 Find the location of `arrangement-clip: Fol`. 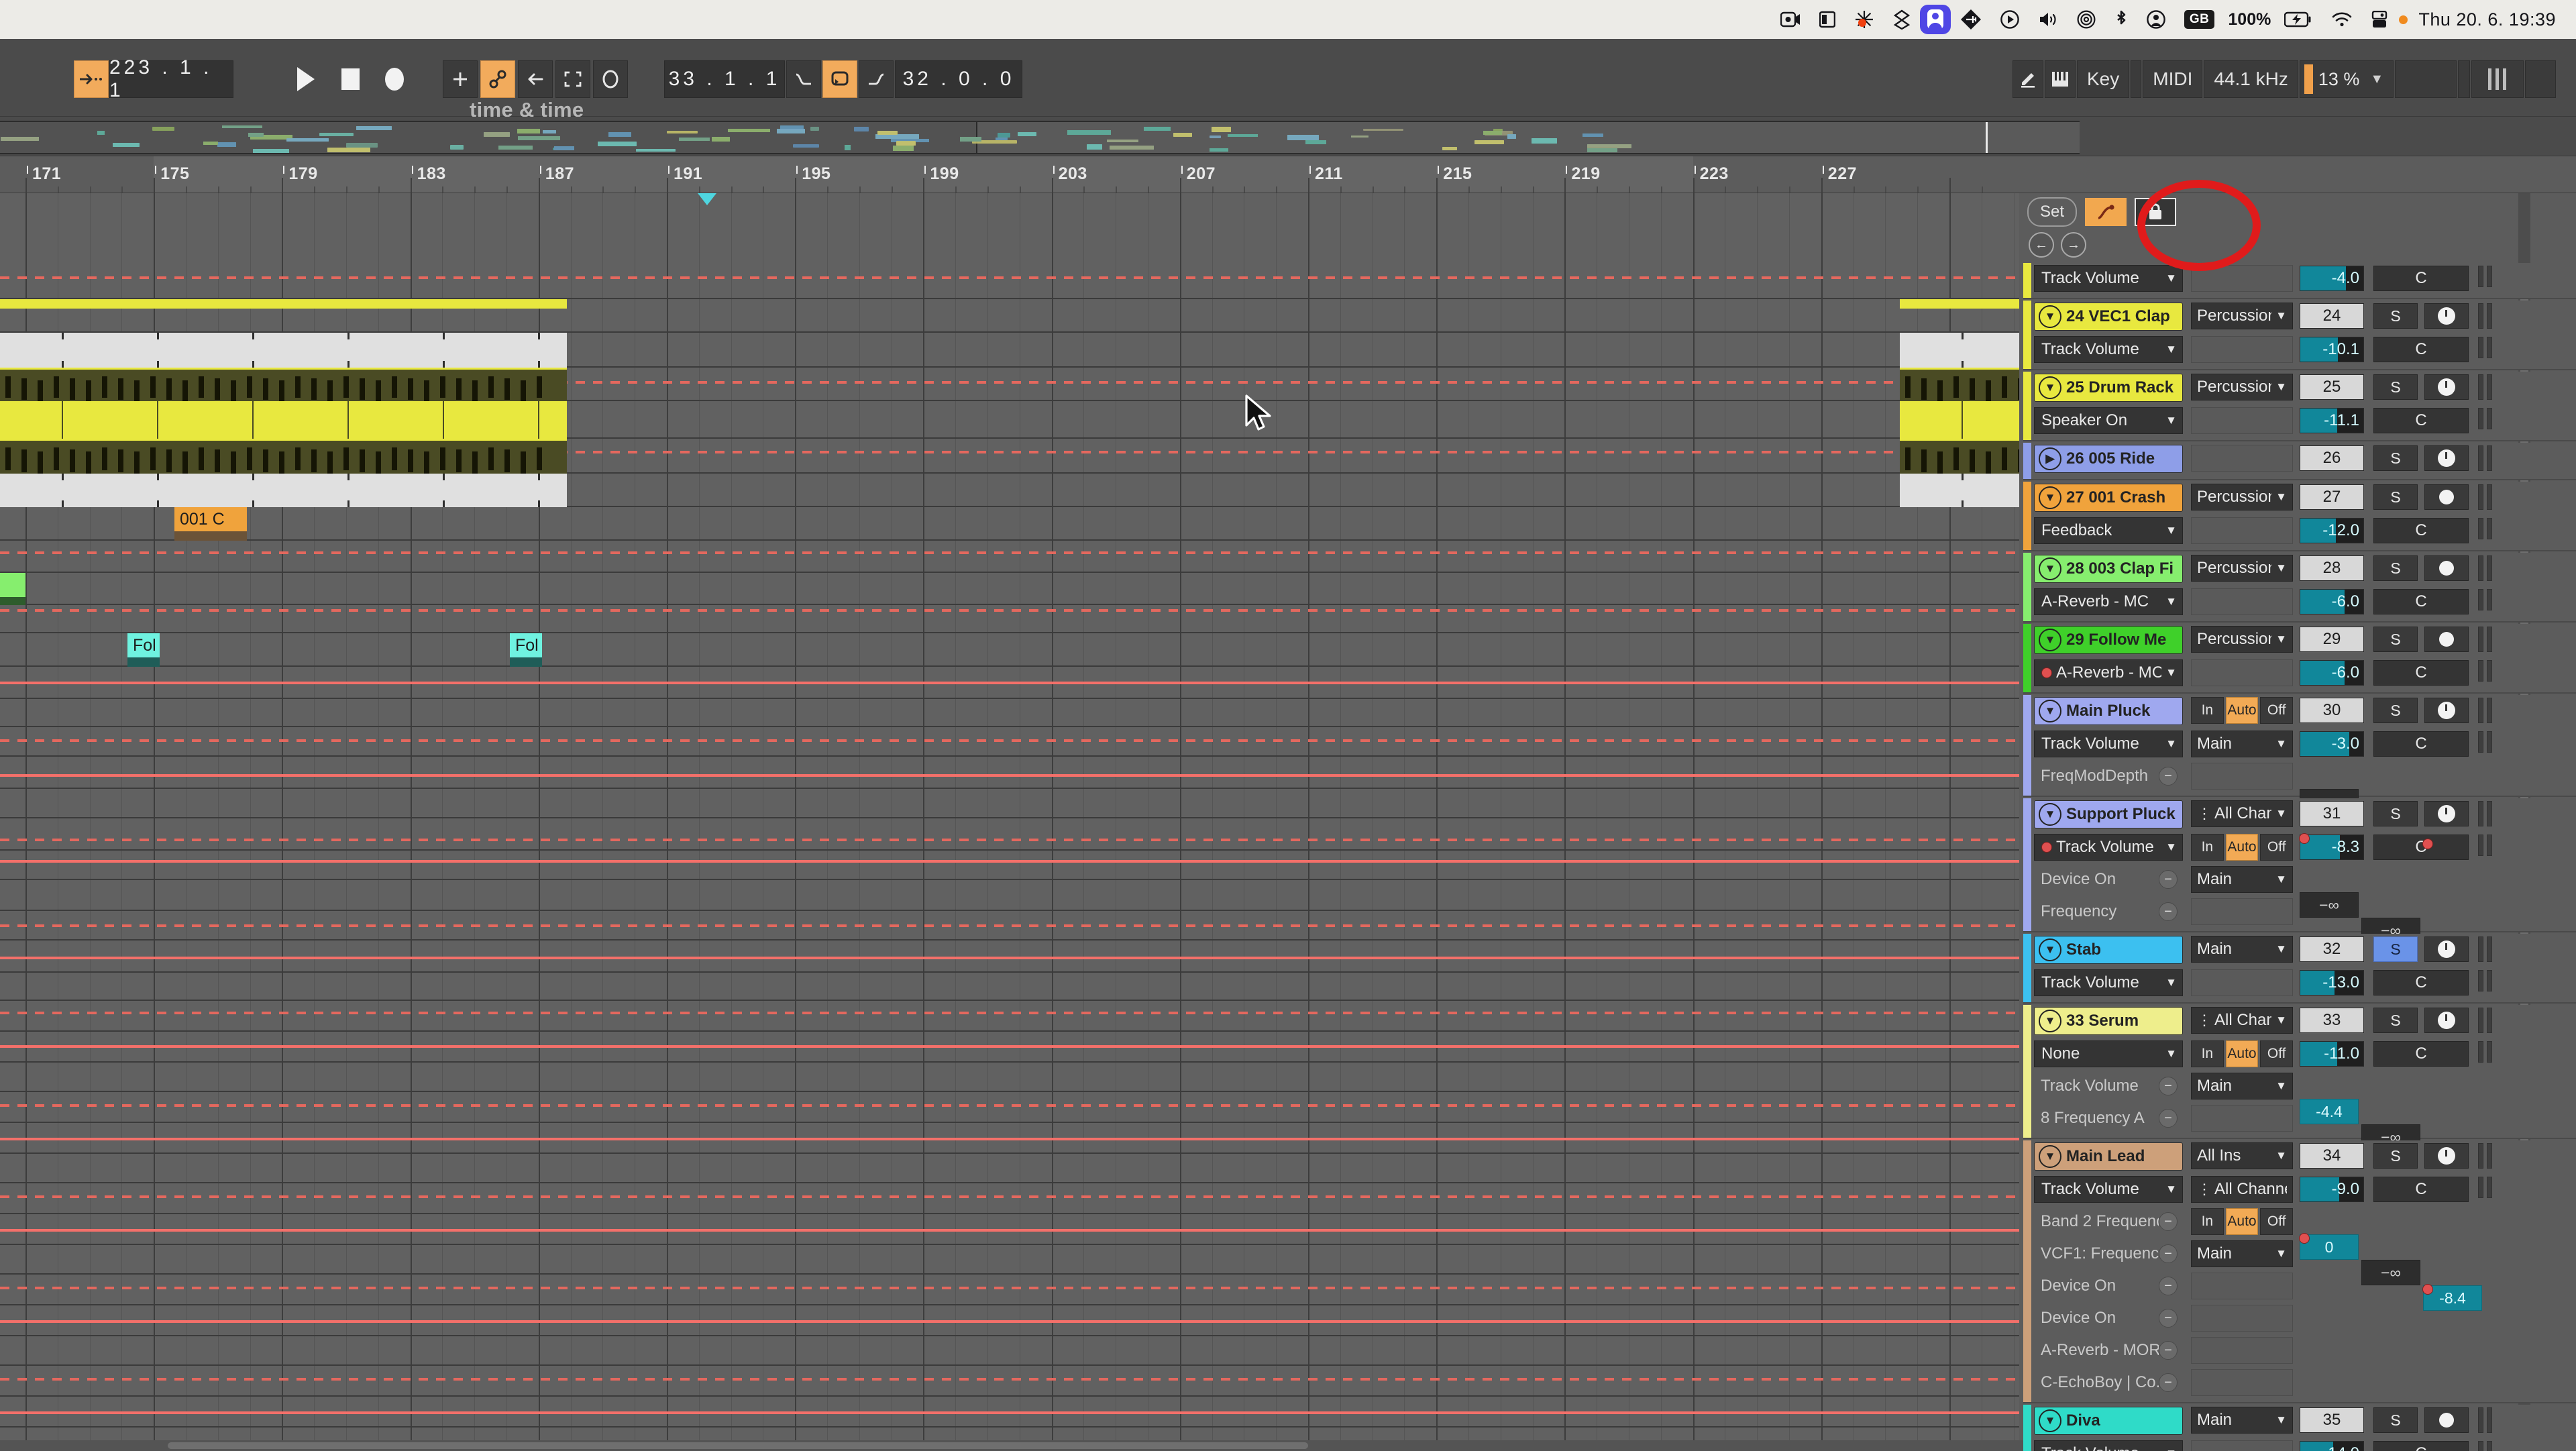

arrangement-clip: Fol is located at coordinates (526, 650).